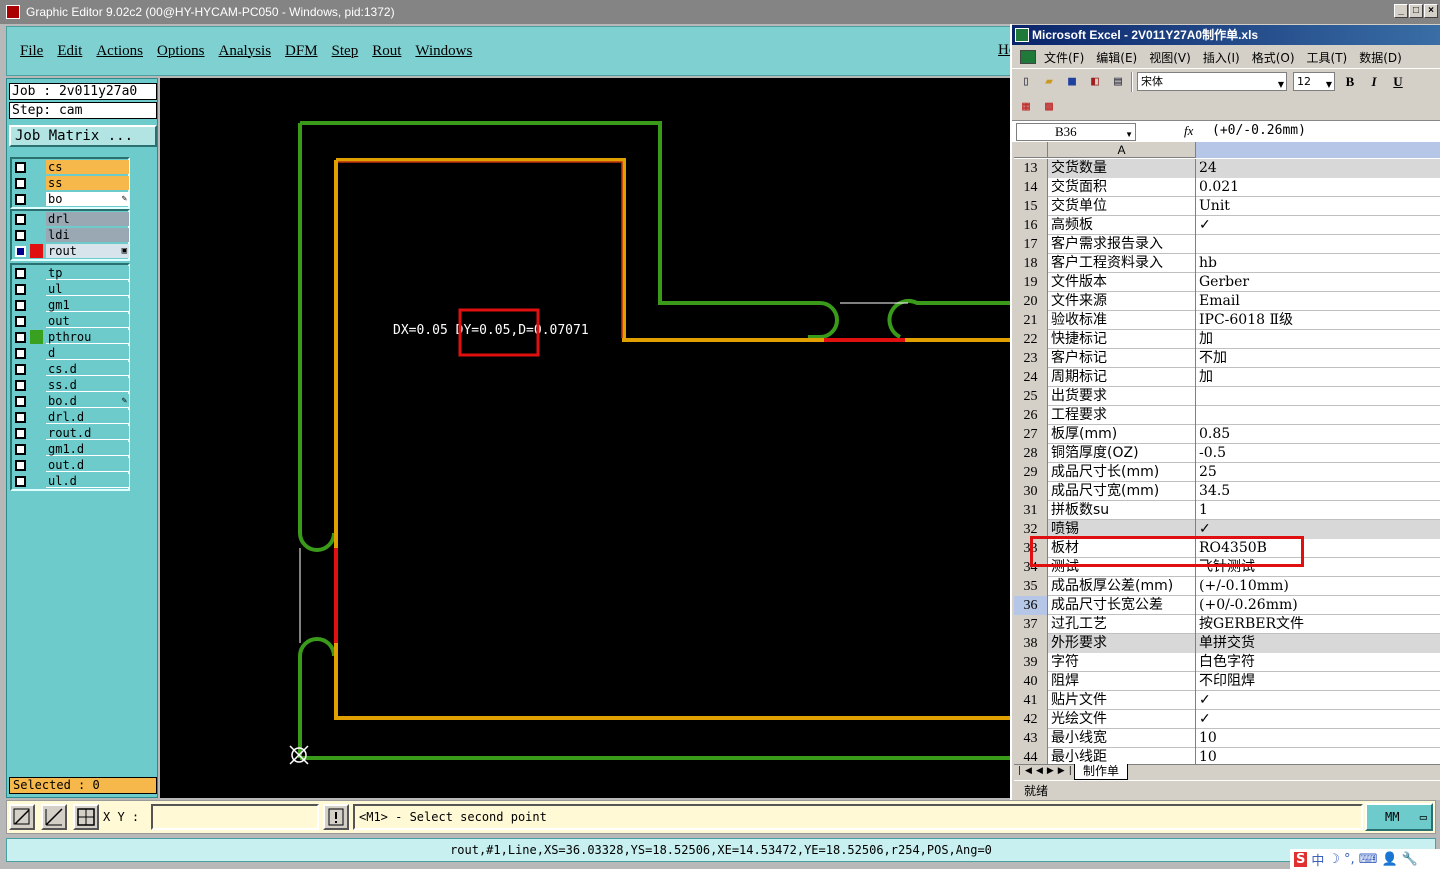  Describe the element at coordinates (1031, 358) in the screenshot. I see `row-number: 23` at that location.